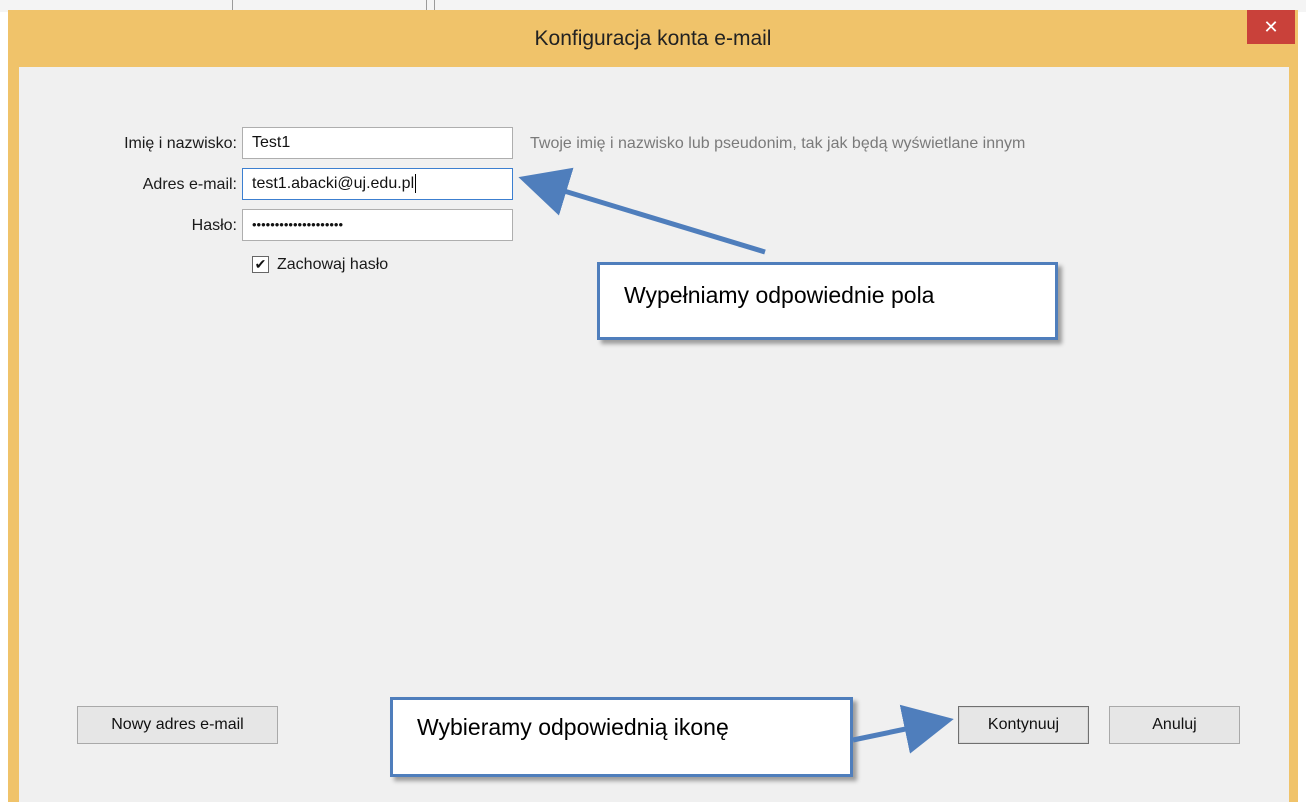 This screenshot has width=1306, height=802. Describe the element at coordinates (333, 183) in the screenshot. I see `email-value: test1.abacki@uj.edu.pl` at that location.